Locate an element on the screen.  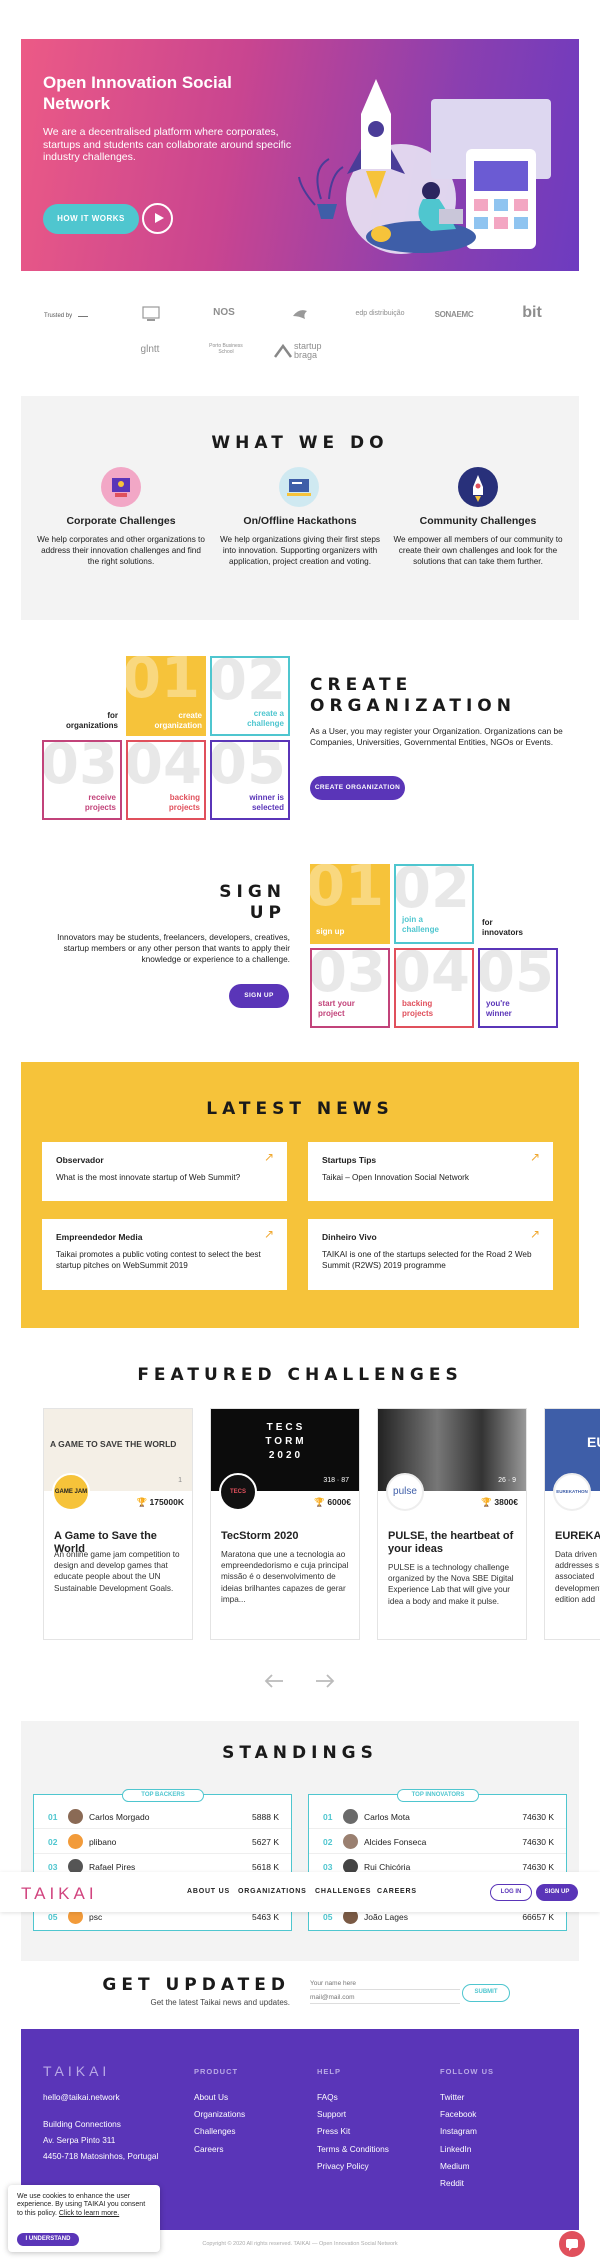
footer-link: Privacy Policy is located at coordinates (343, 2166).